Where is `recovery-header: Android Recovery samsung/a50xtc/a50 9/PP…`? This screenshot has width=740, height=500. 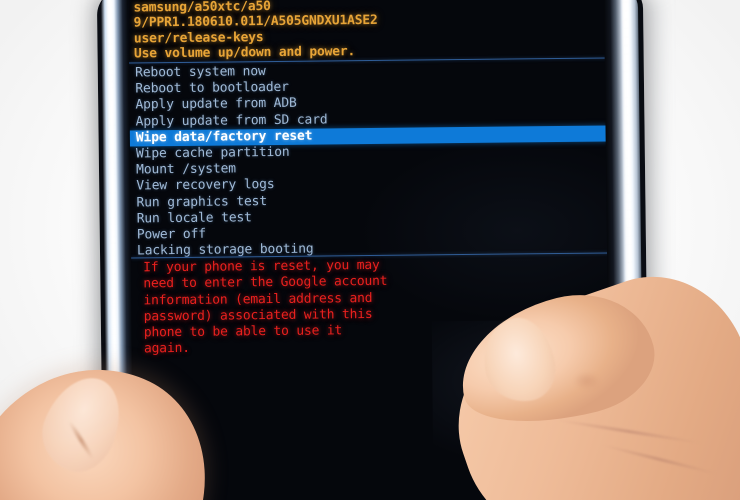 recovery-header: Android Recovery samsung/a50xtc/a50 9/PP… is located at coordinates (368, 31).